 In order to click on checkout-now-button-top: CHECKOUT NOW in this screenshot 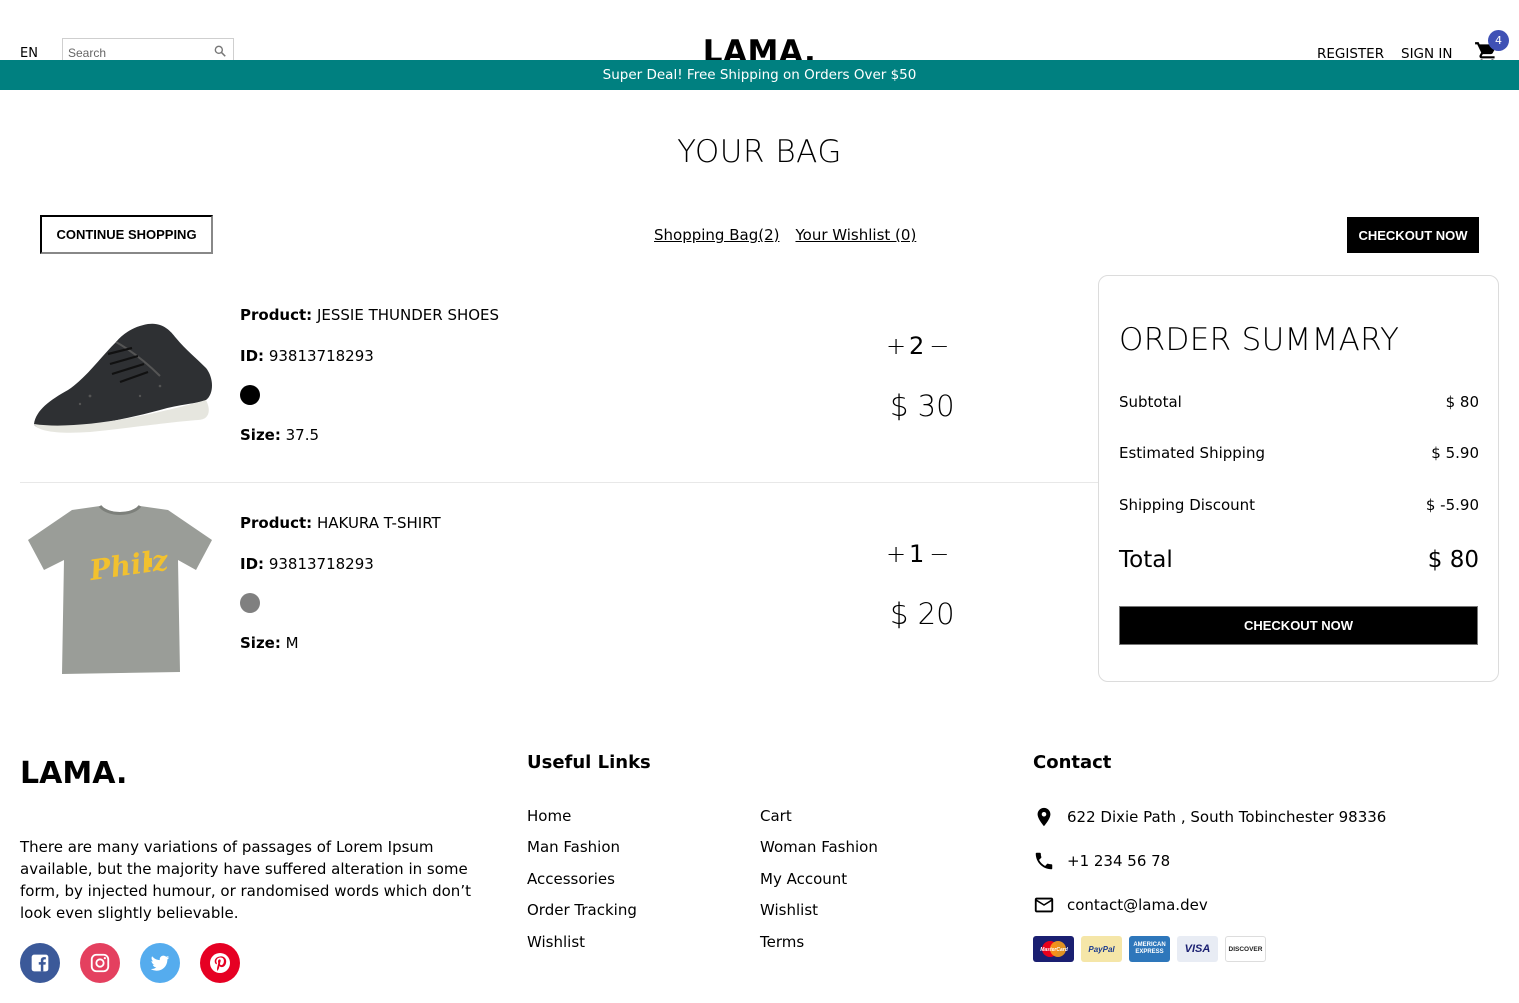, I will do `click(1413, 235)`.